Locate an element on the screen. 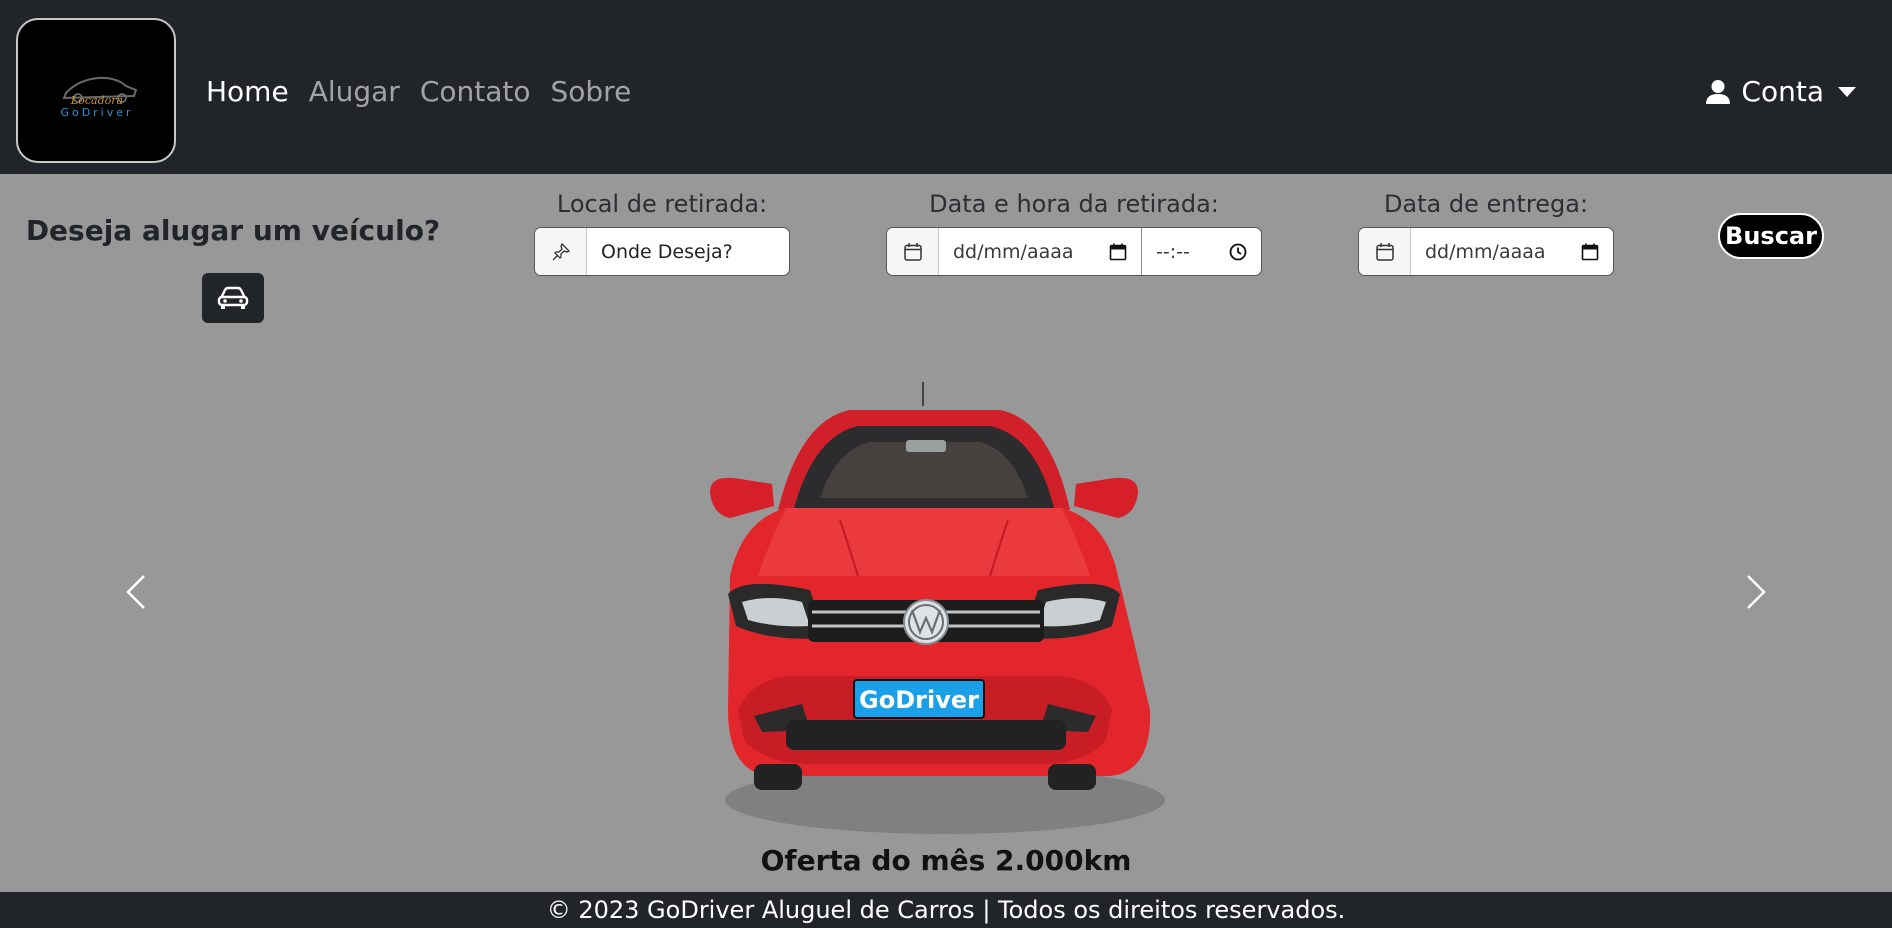 The image size is (1892, 928). pickup-date-placeholder: dd/mm/aaaa is located at coordinates (1013, 251).